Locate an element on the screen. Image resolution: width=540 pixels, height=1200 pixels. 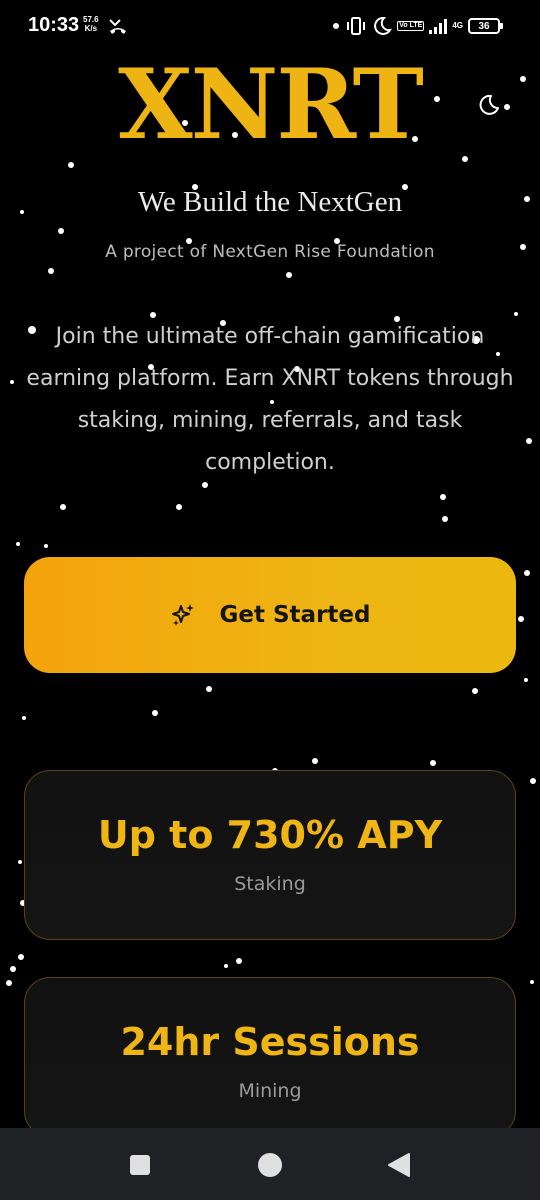
status-icons: Vo LTE 4G 36 is located at coordinates (417, 26).